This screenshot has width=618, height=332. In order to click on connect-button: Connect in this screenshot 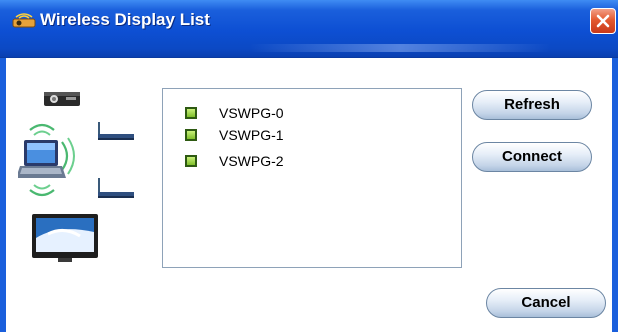, I will do `click(532, 157)`.